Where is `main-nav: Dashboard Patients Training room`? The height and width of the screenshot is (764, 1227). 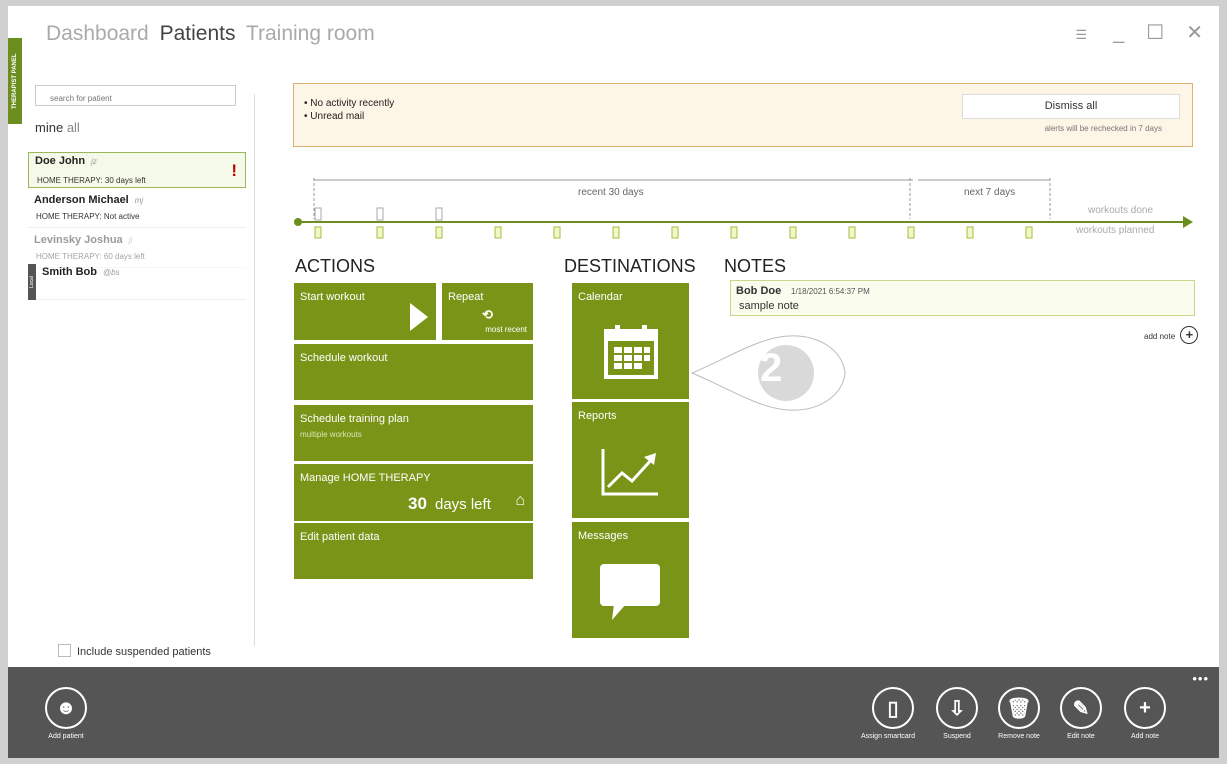 main-nav: Dashboard Patients Training room is located at coordinates (213, 34).